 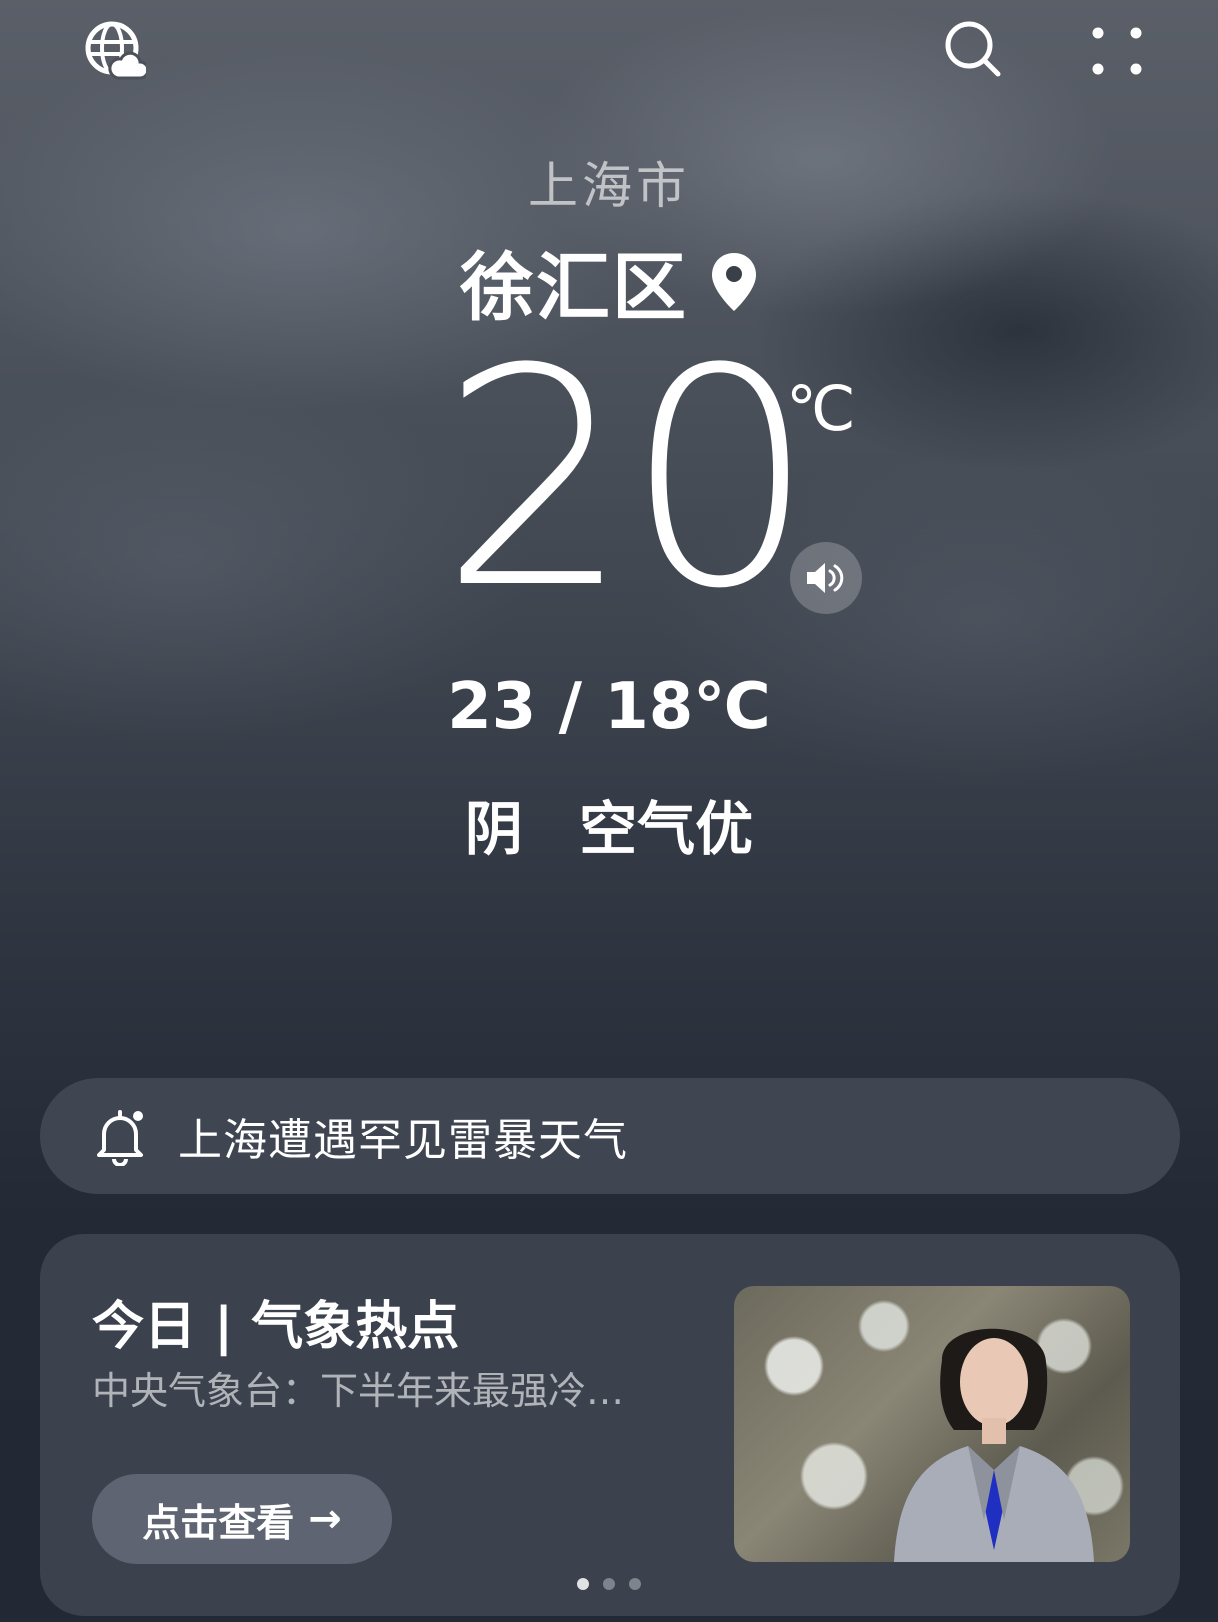 I want to click on temperature-range: 23 / 18℃, so click(x=609, y=707).